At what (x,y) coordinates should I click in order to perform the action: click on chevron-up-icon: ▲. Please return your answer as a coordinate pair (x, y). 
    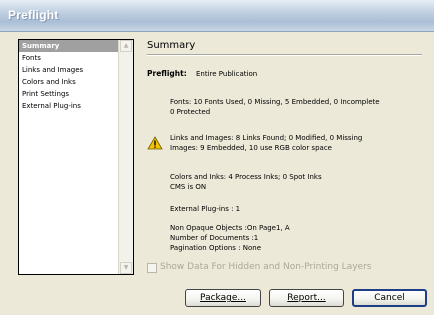
    Looking at the image, I should click on (126, 45).